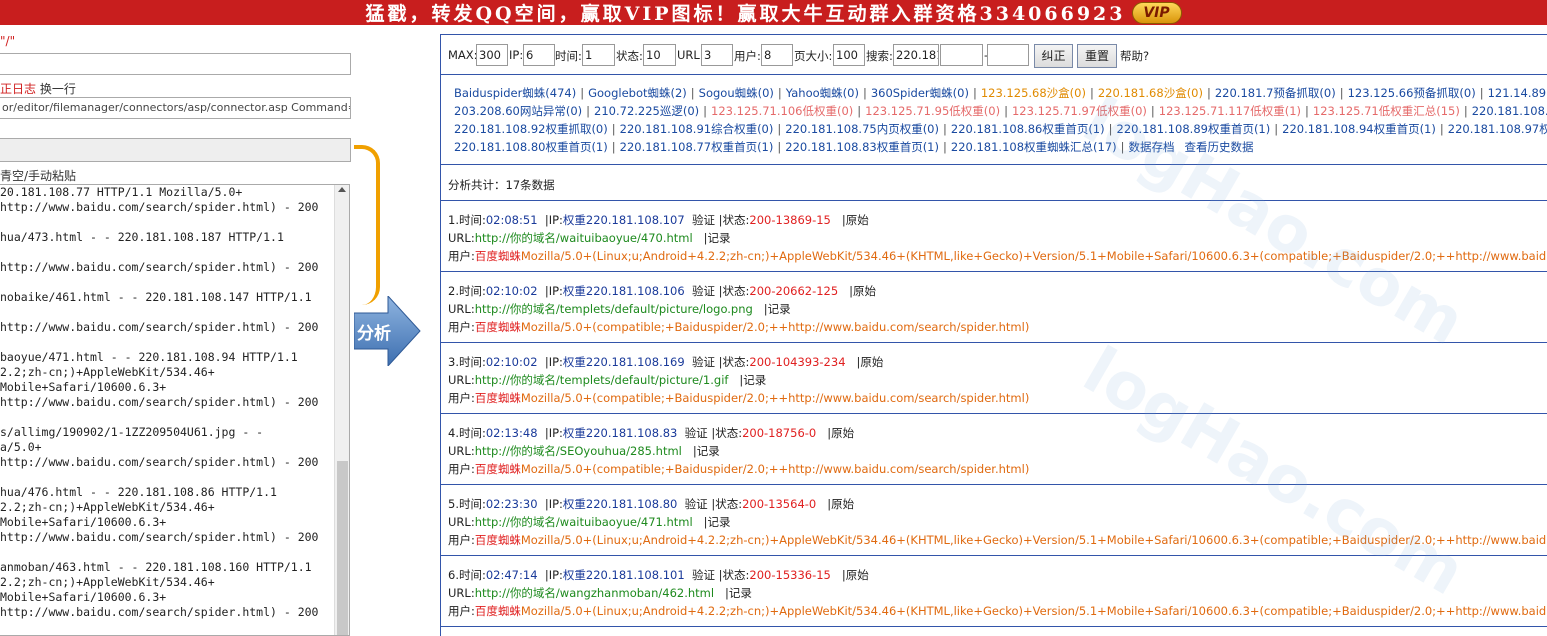  I want to click on record-ip: 权重220.181.108.107, so click(624, 220).